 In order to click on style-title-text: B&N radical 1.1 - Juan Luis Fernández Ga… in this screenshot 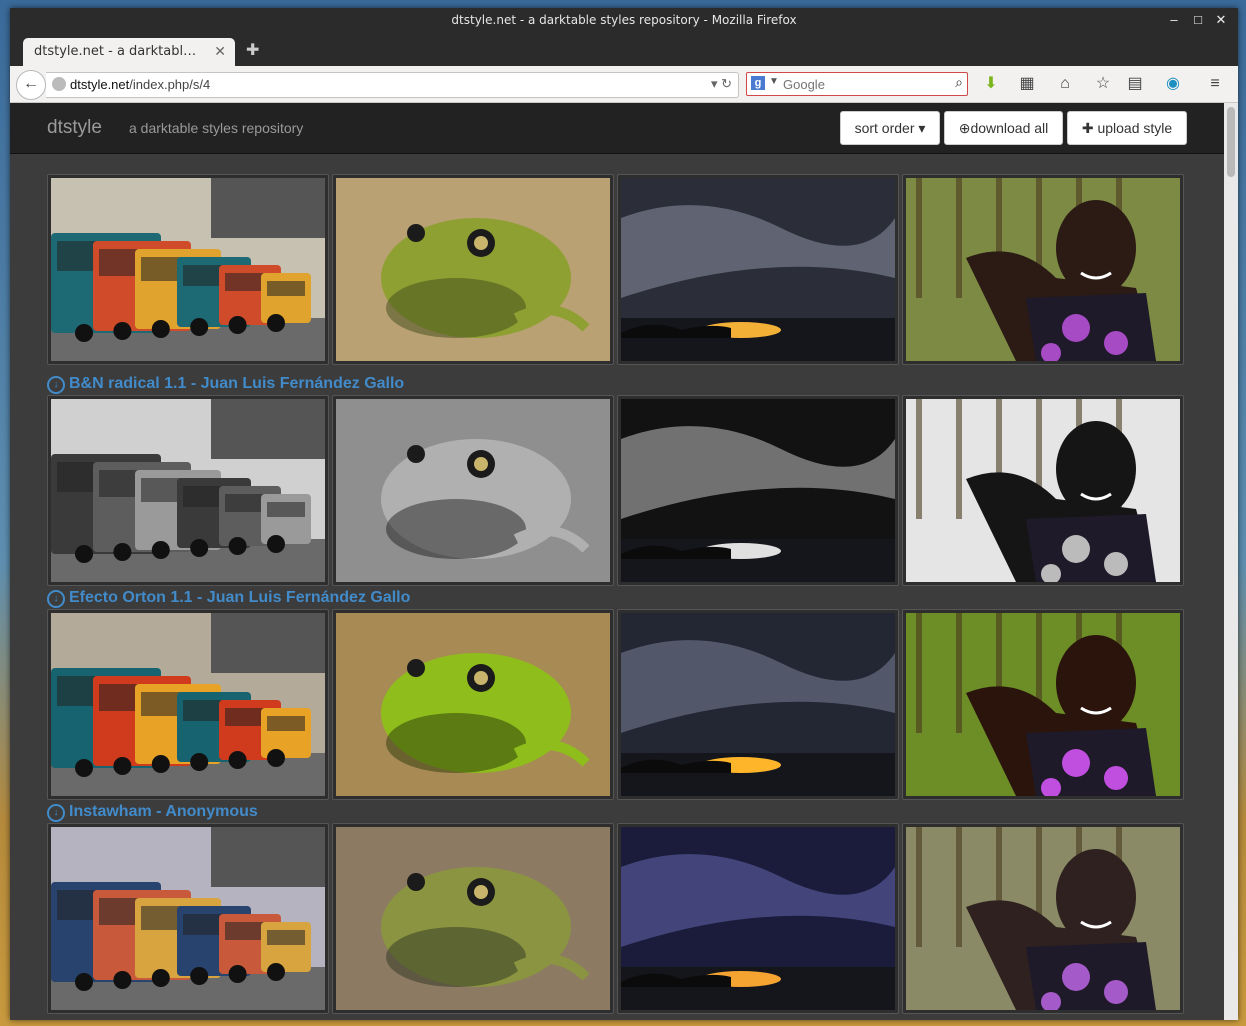, I will do `click(237, 383)`.